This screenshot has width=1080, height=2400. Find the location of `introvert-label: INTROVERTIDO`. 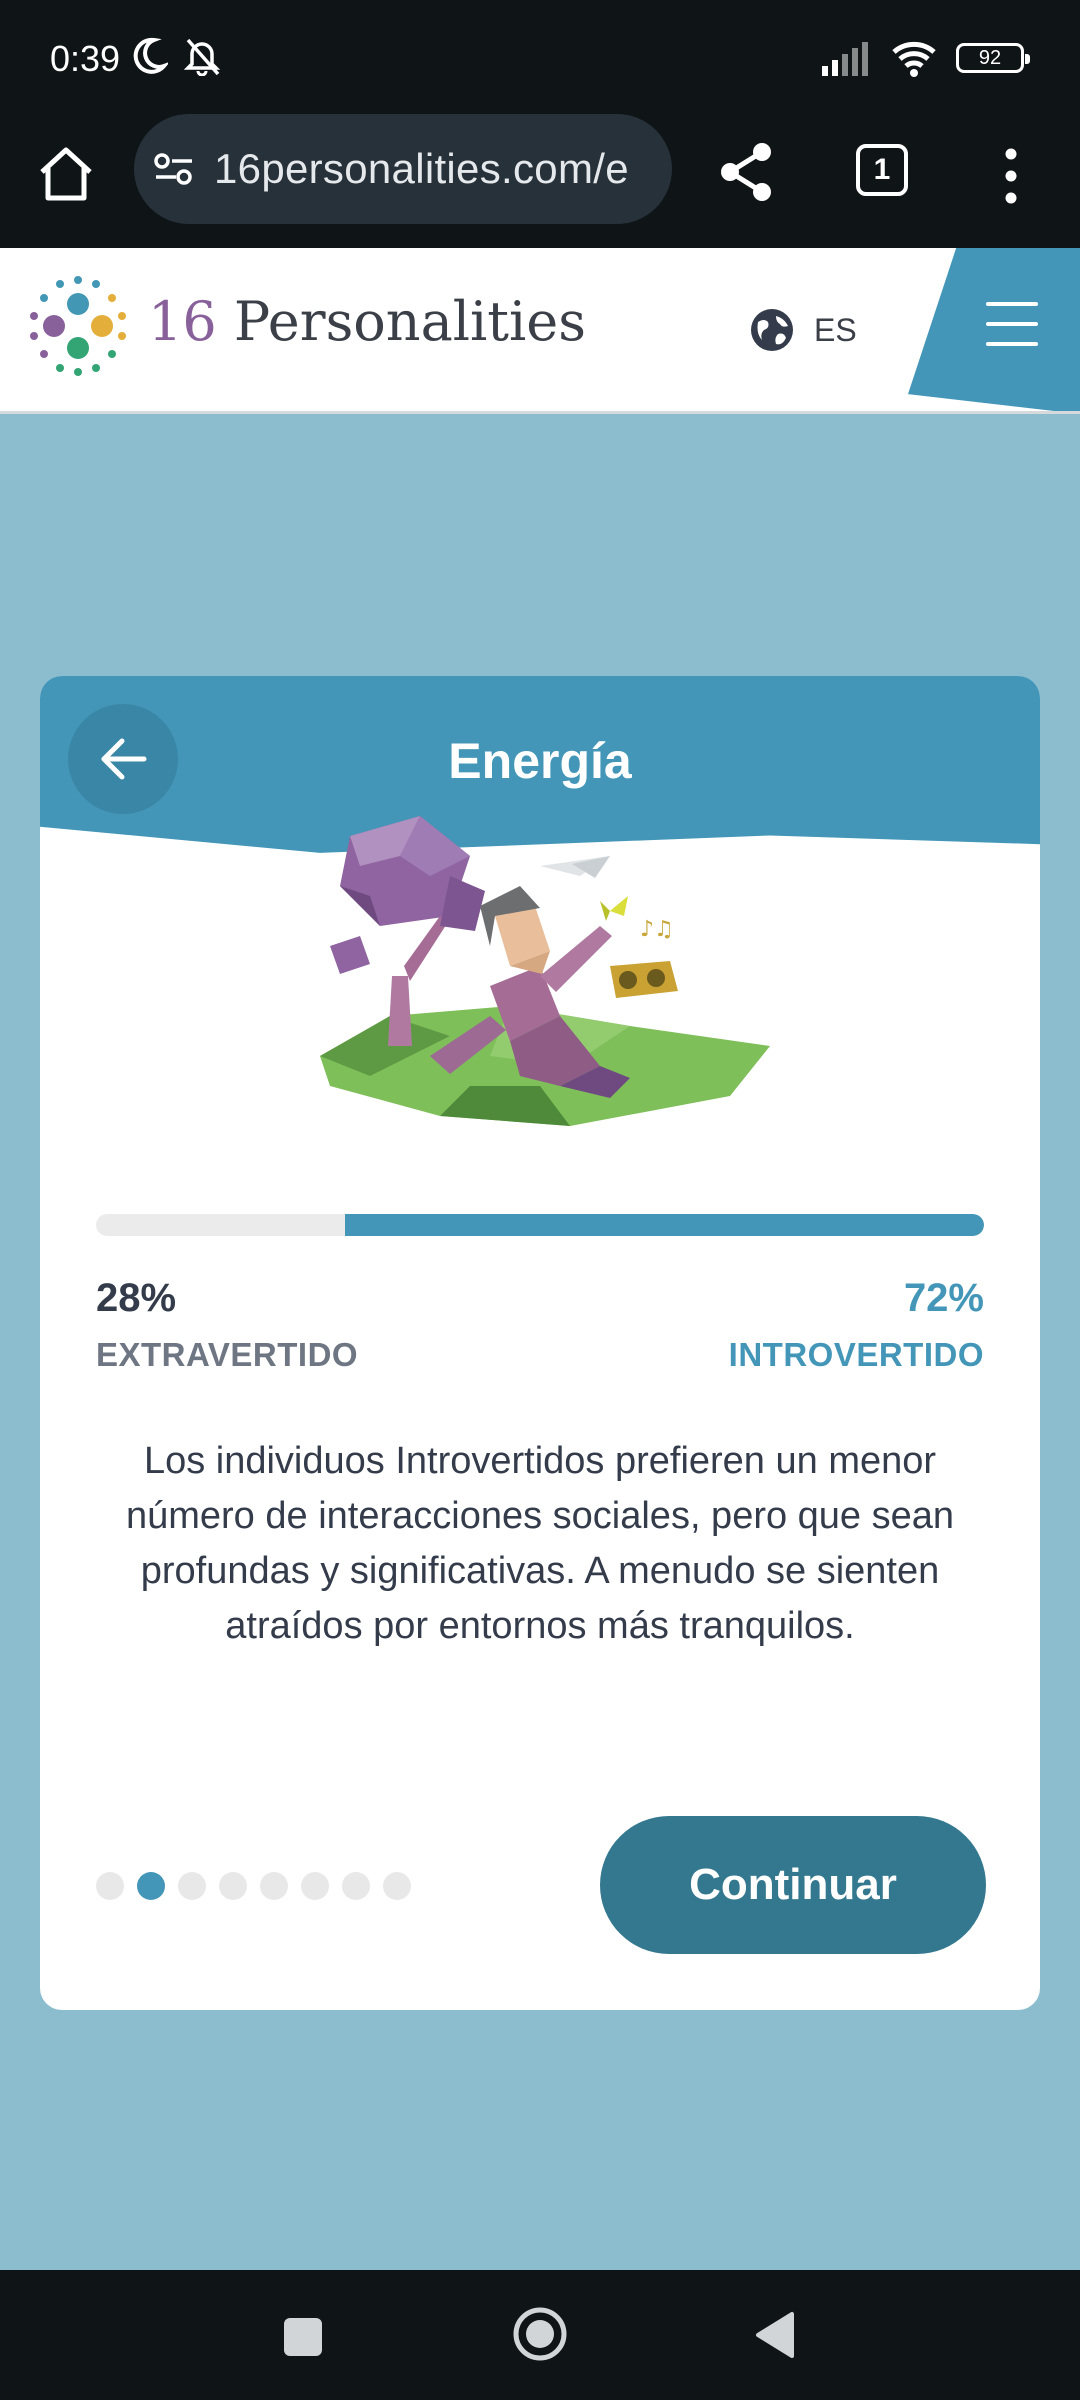

introvert-label: INTROVERTIDO is located at coordinates (856, 1354).